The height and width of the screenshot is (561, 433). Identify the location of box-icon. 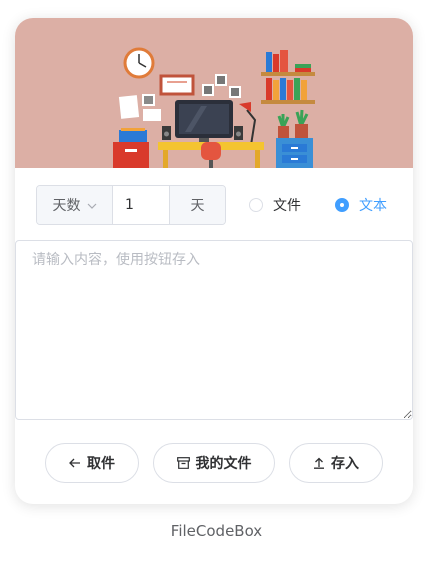
(183, 463).